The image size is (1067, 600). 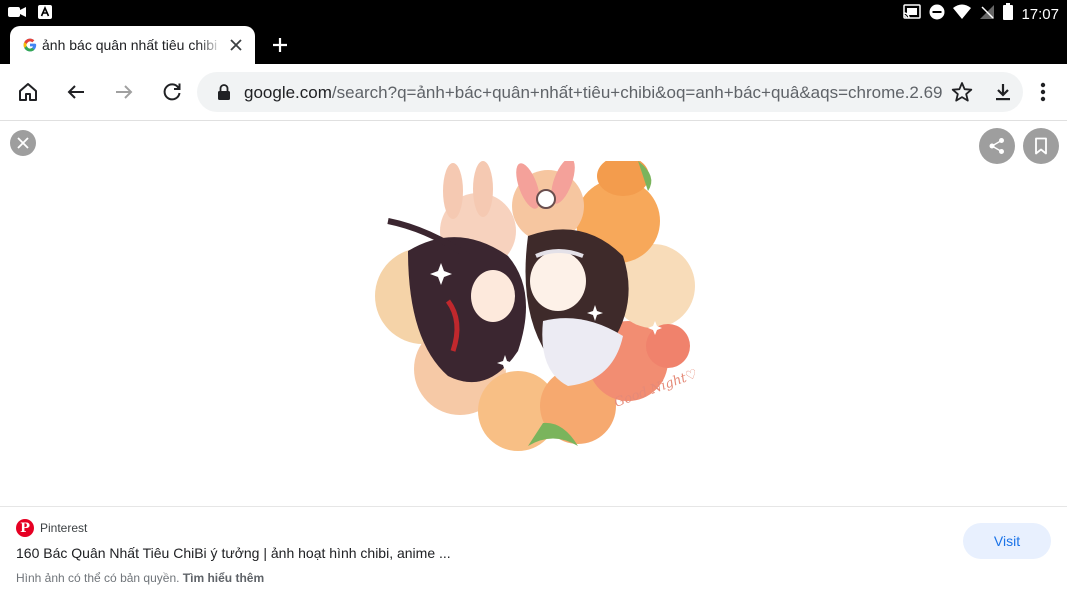 I want to click on pinterest-icon: P, so click(x=25, y=528).